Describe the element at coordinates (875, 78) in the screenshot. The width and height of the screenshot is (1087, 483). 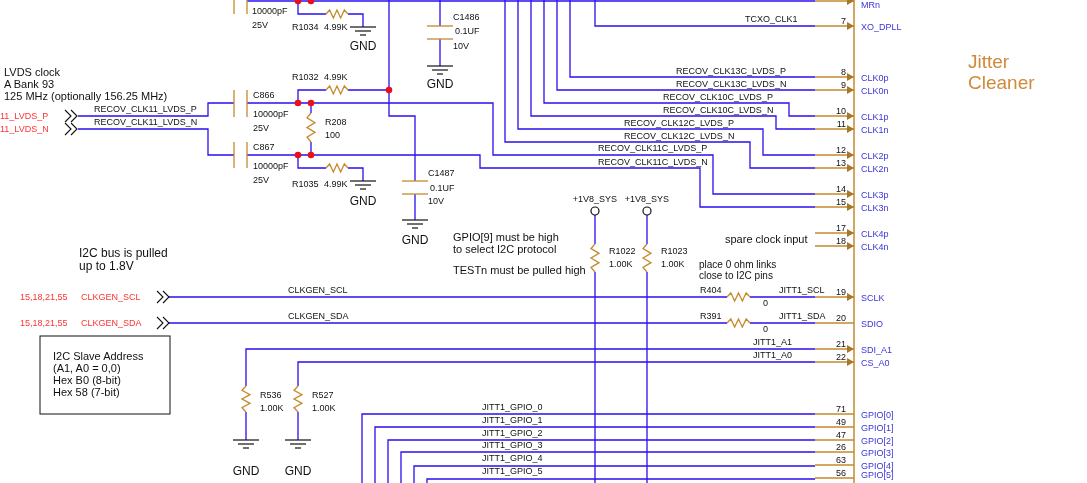
I see `pin-name: CLK0p` at that location.